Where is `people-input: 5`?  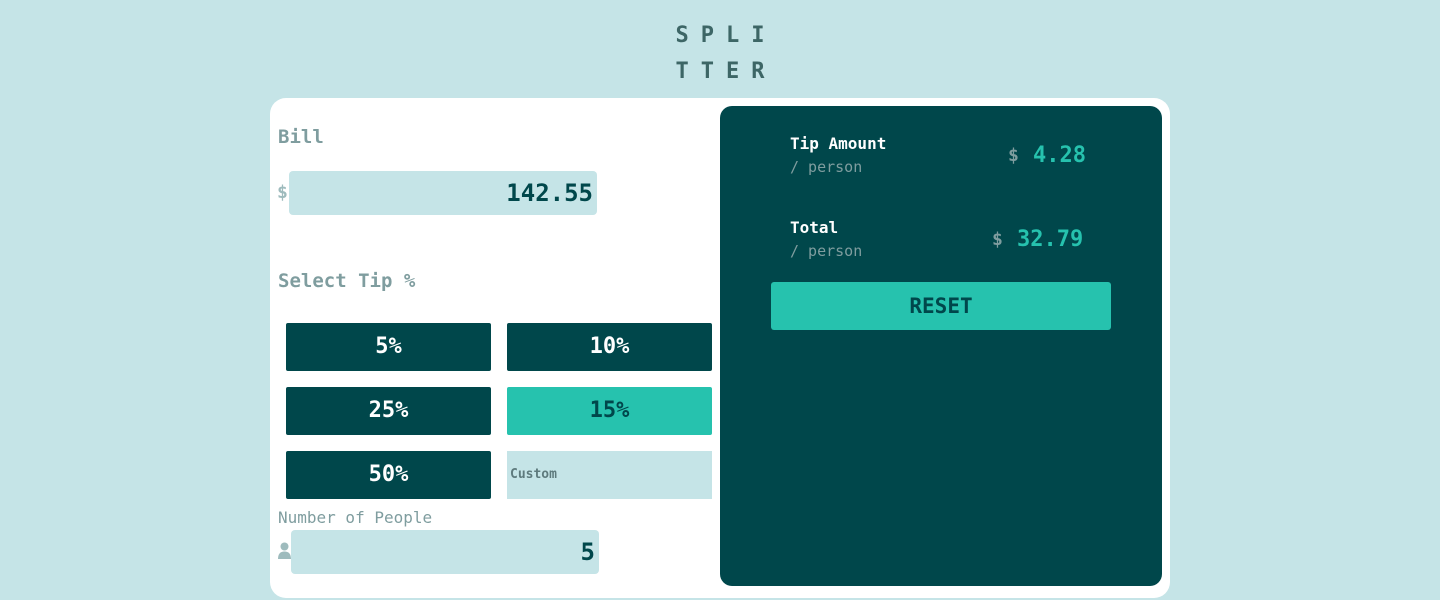
people-input: 5 is located at coordinates (445, 552).